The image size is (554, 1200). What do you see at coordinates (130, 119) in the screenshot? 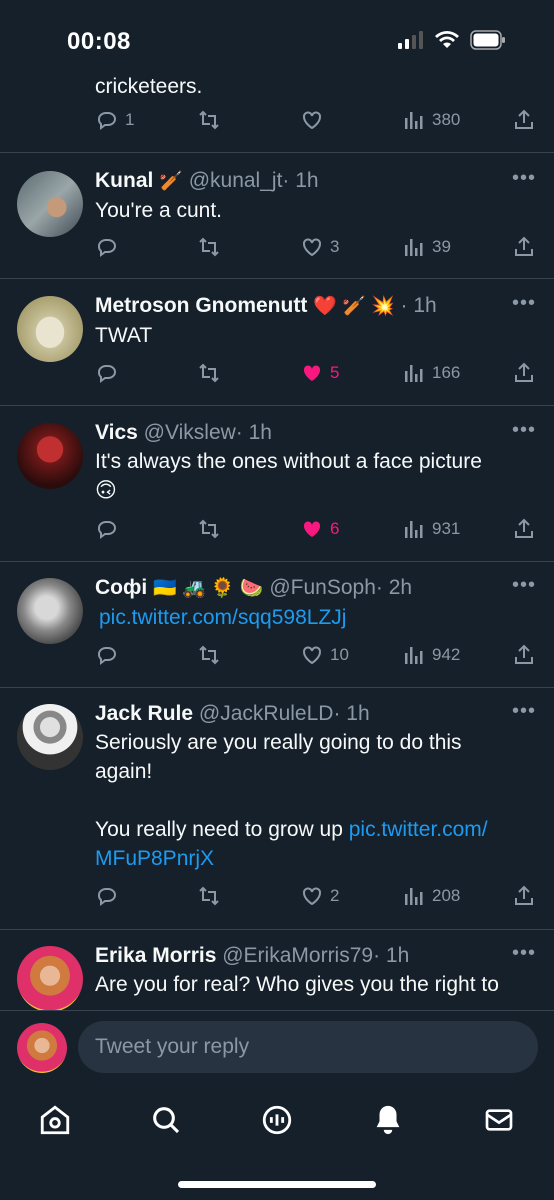
I see `reply-count: 1` at bounding box center [130, 119].